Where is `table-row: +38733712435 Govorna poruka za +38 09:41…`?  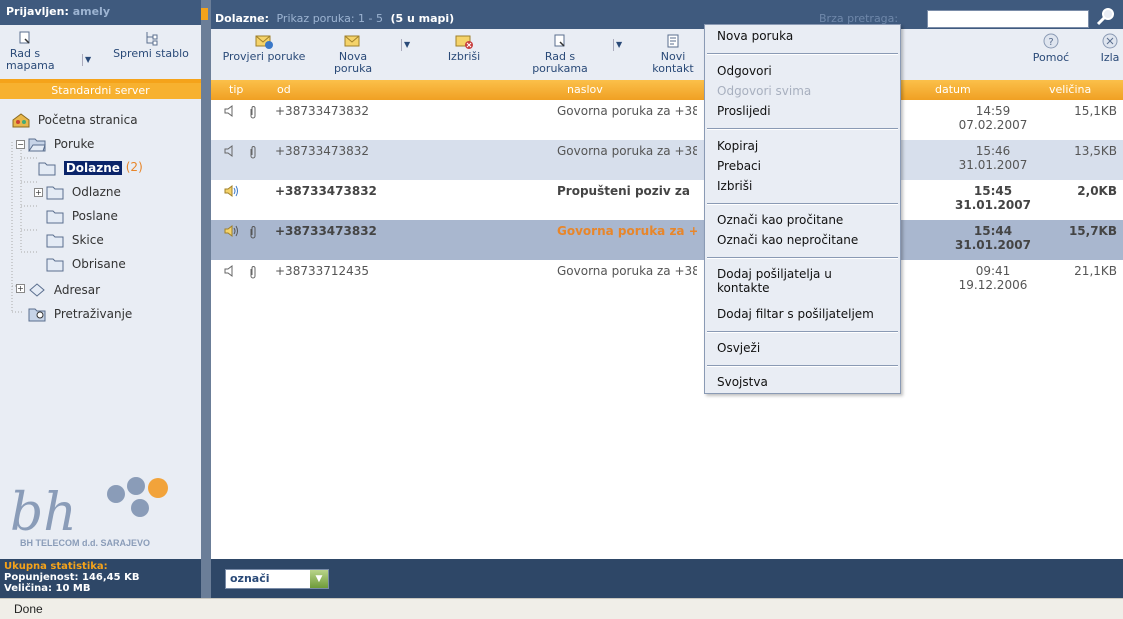 table-row: +38733712435 Govorna poruka za +38 09:41… is located at coordinates (667, 280).